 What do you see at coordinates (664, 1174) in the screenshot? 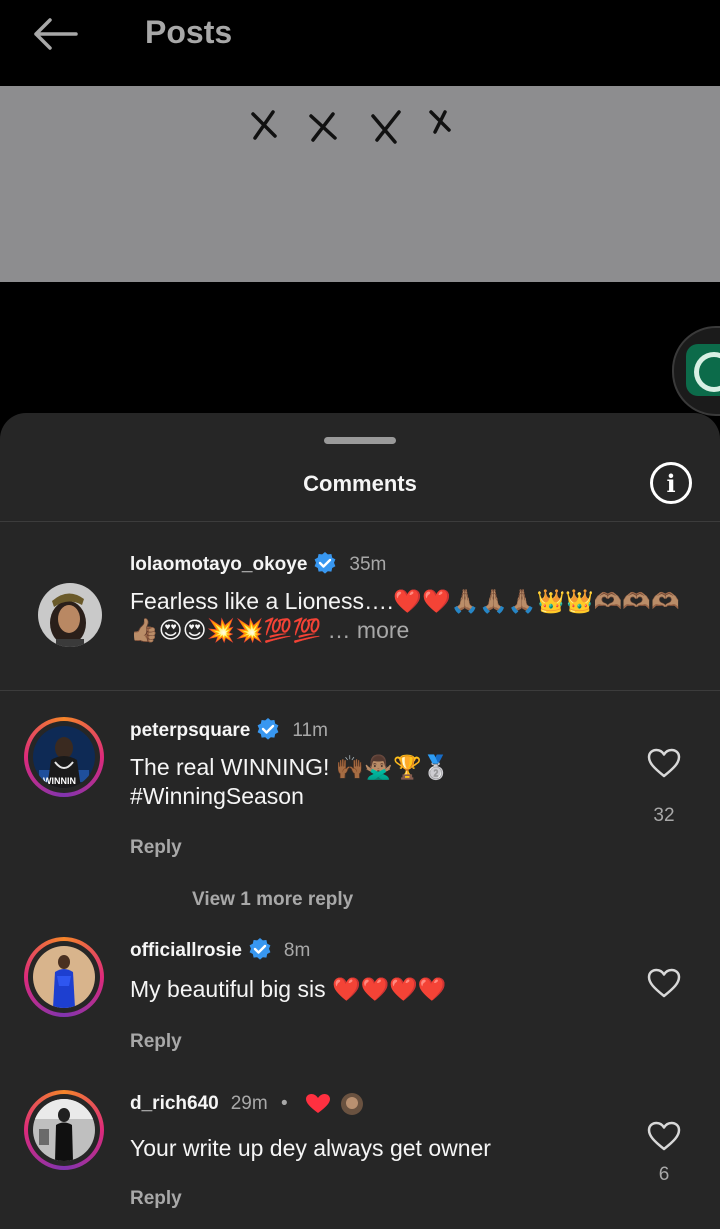
I see `like-count: 6` at bounding box center [664, 1174].